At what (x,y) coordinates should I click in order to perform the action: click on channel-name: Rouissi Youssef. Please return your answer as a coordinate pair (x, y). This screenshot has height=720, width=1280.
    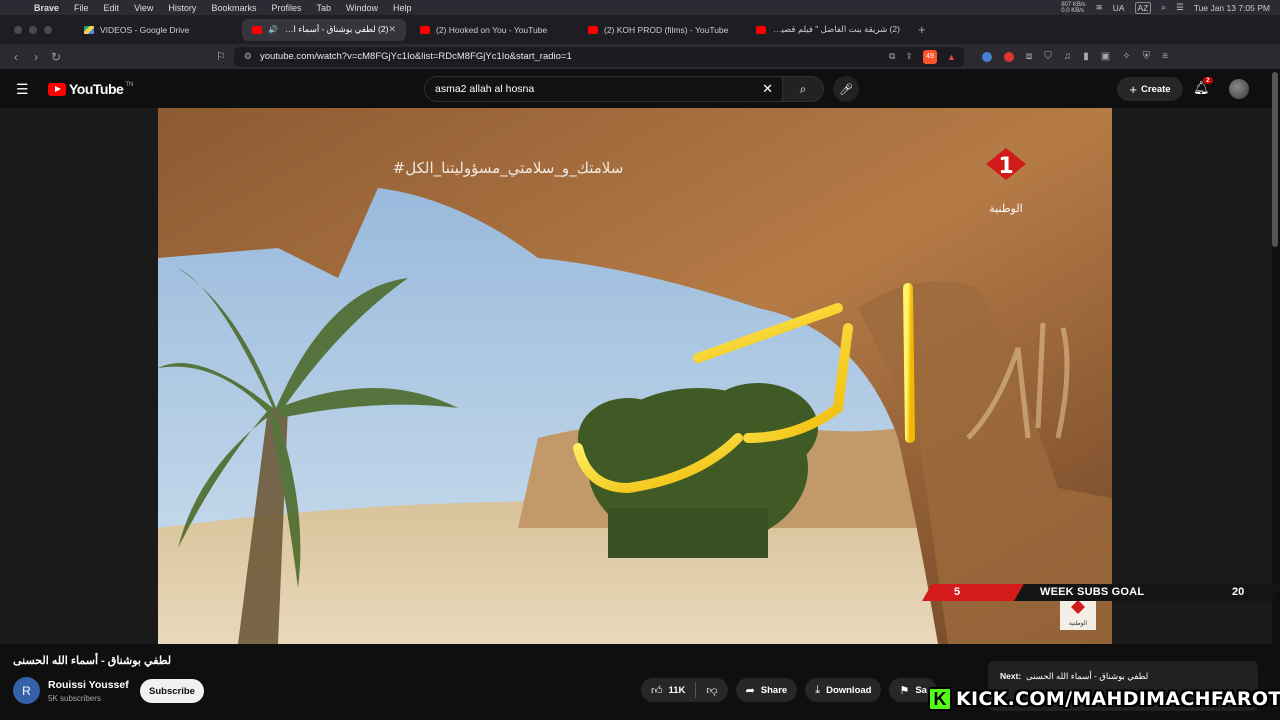
    Looking at the image, I should click on (88, 685).